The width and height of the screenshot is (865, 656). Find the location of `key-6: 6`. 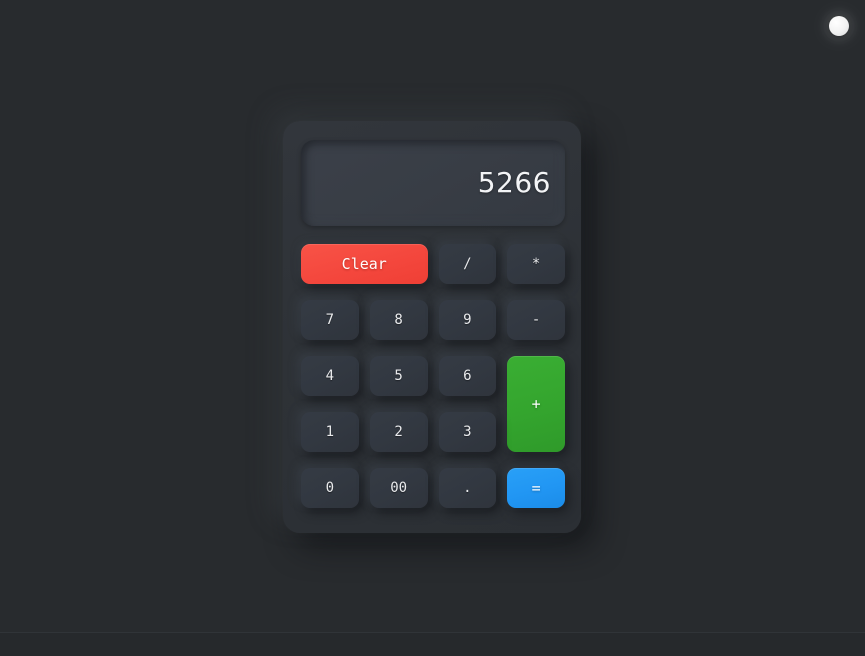

key-6: 6 is located at coordinates (467, 376).